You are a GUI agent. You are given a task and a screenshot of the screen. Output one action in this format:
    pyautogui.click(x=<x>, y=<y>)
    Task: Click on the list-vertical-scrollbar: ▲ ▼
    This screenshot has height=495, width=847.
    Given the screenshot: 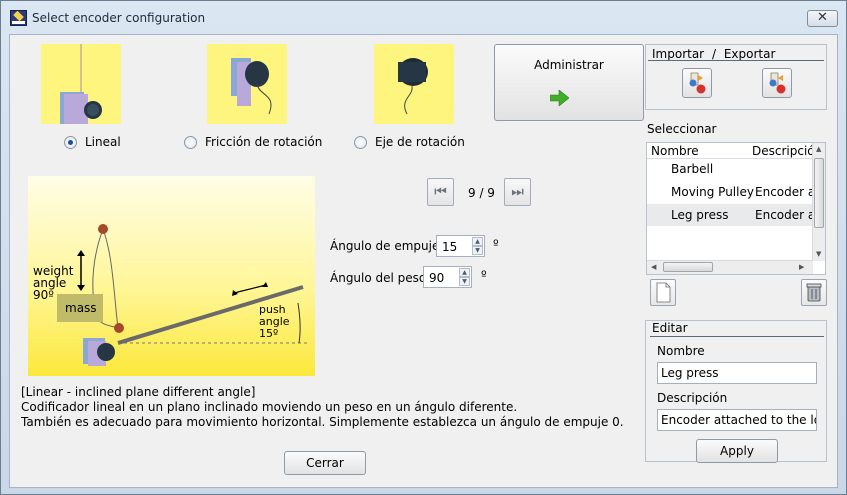 What is the action you would take?
    pyautogui.click(x=818, y=202)
    